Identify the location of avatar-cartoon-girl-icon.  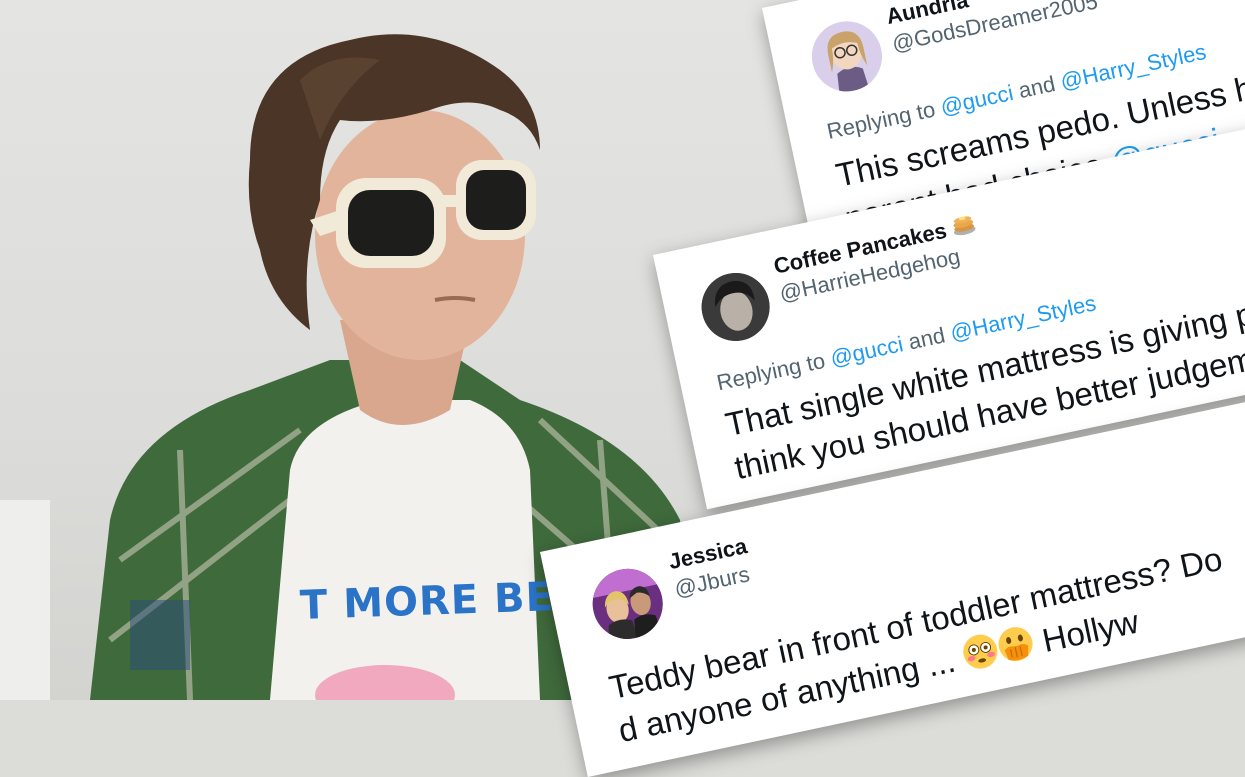
(847, 56).